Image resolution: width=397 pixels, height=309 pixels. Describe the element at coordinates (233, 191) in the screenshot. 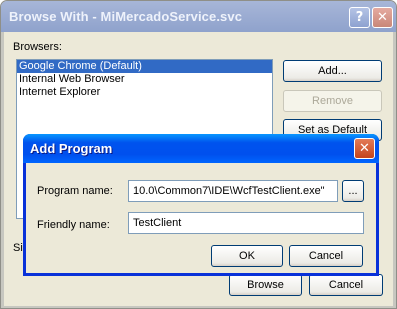

I see `program-name-field: 10.0\Common7\IDE\WcfTestClient.exe"` at that location.